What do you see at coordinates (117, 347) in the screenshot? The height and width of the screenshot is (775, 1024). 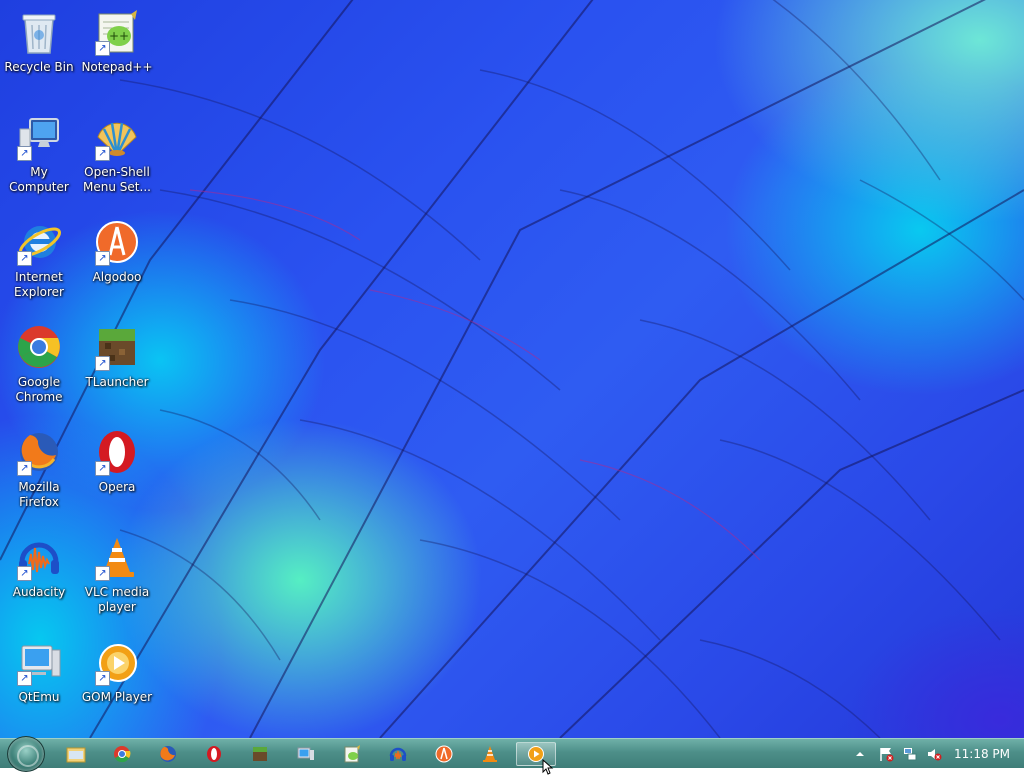 I see `tlauncher-icon: ↗` at bounding box center [117, 347].